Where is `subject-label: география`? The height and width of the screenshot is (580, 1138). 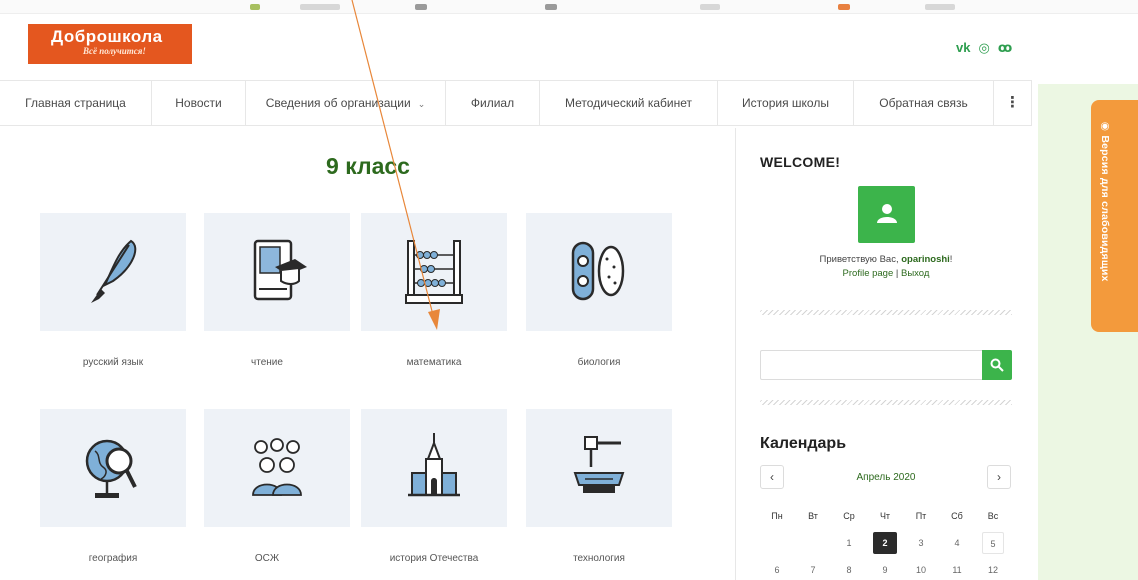 subject-label: география is located at coordinates (113, 558).